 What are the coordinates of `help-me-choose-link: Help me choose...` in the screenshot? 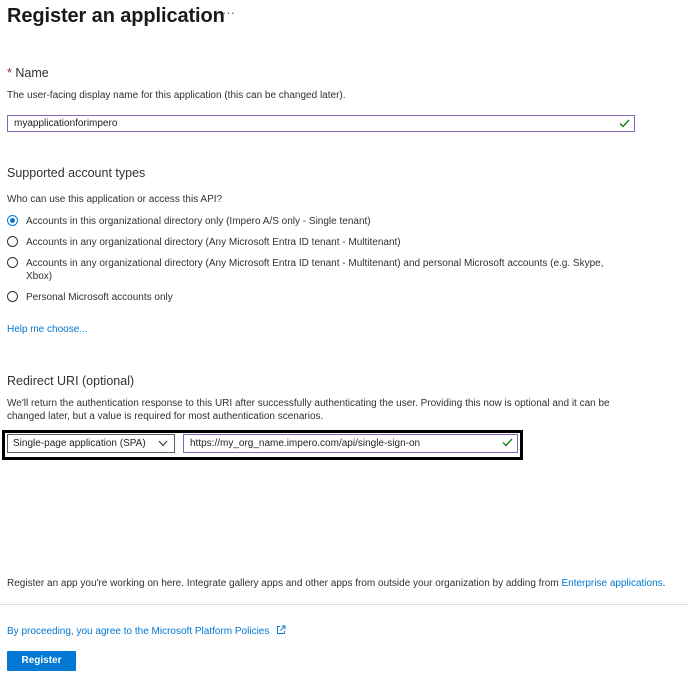 It's located at (47, 329).